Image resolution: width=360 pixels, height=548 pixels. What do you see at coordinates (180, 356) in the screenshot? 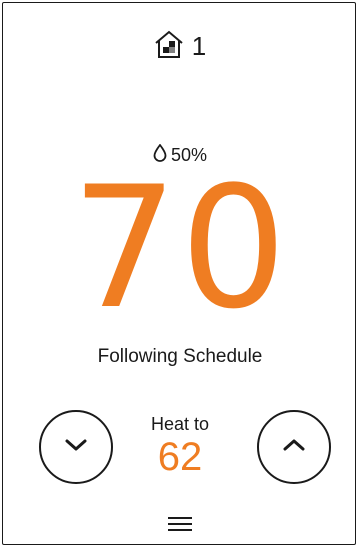
I see `schedule-status: Following Schedule` at bounding box center [180, 356].